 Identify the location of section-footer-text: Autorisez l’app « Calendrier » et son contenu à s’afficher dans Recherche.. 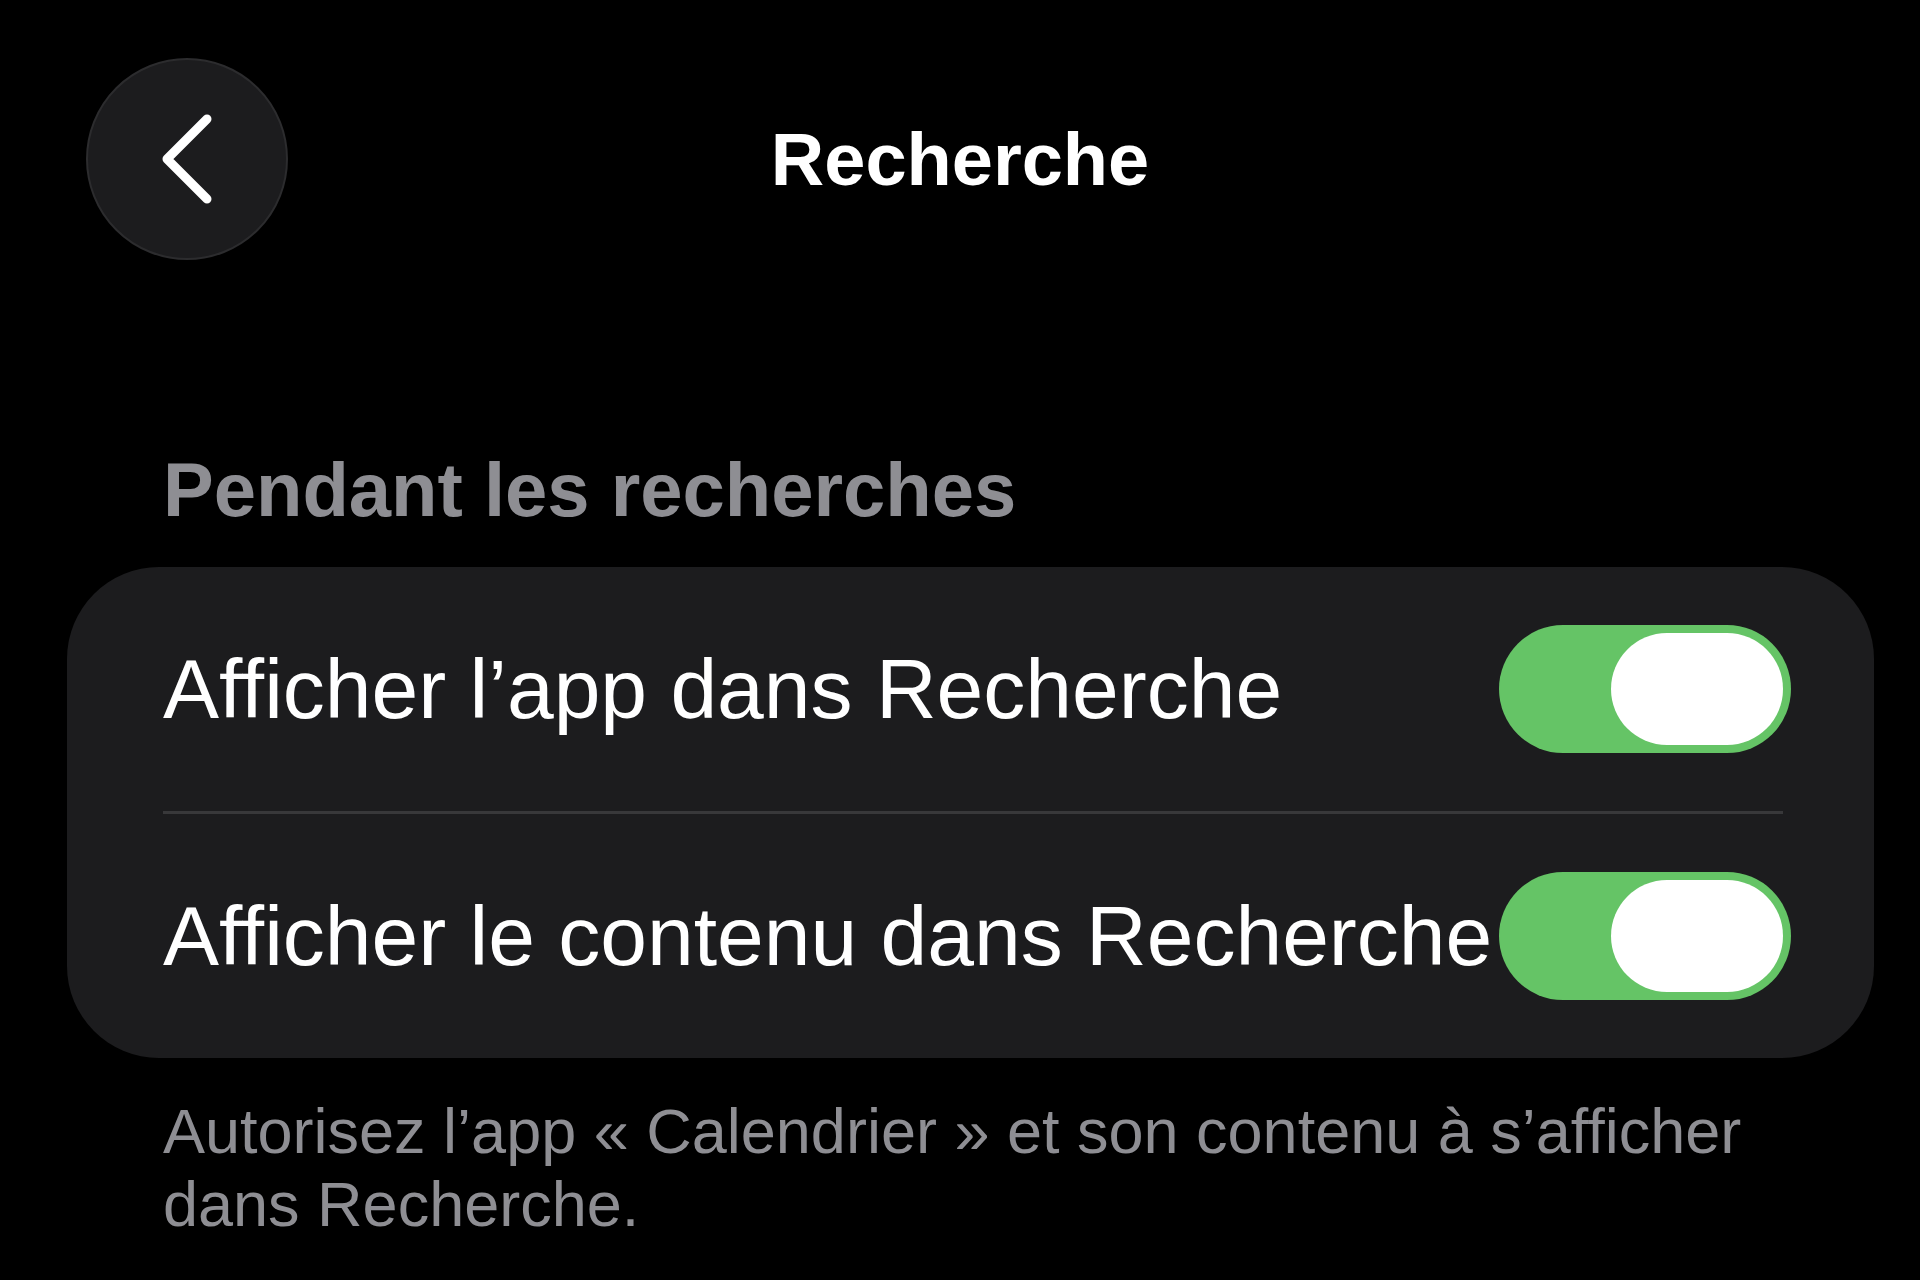
(953, 1168).